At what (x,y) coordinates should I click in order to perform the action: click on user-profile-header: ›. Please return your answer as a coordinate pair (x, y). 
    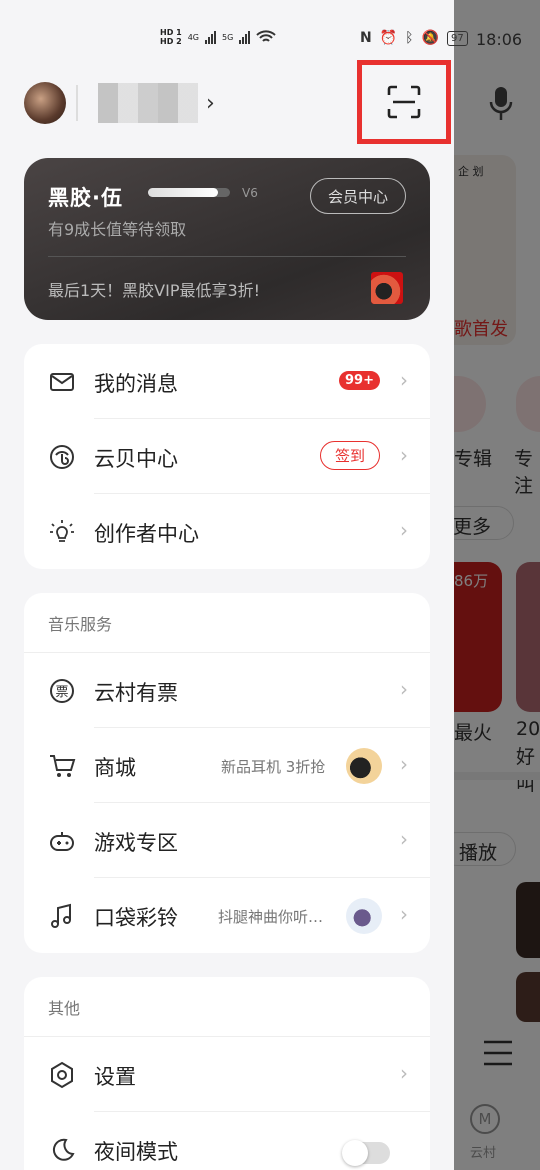
    Looking at the image, I should click on (119, 103).